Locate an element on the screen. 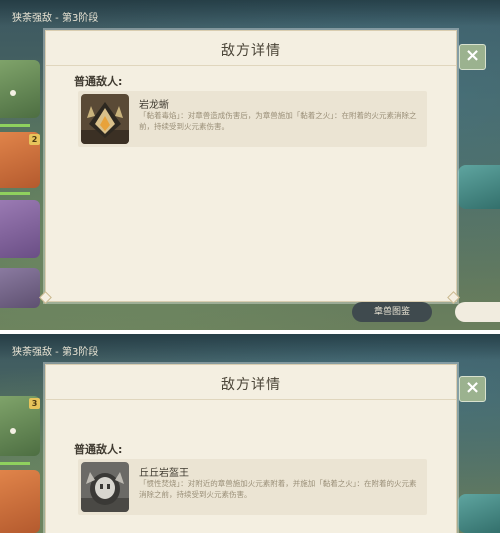 The image size is (500, 533). enemy-name: 岩龙蜥 is located at coordinates (154, 105).